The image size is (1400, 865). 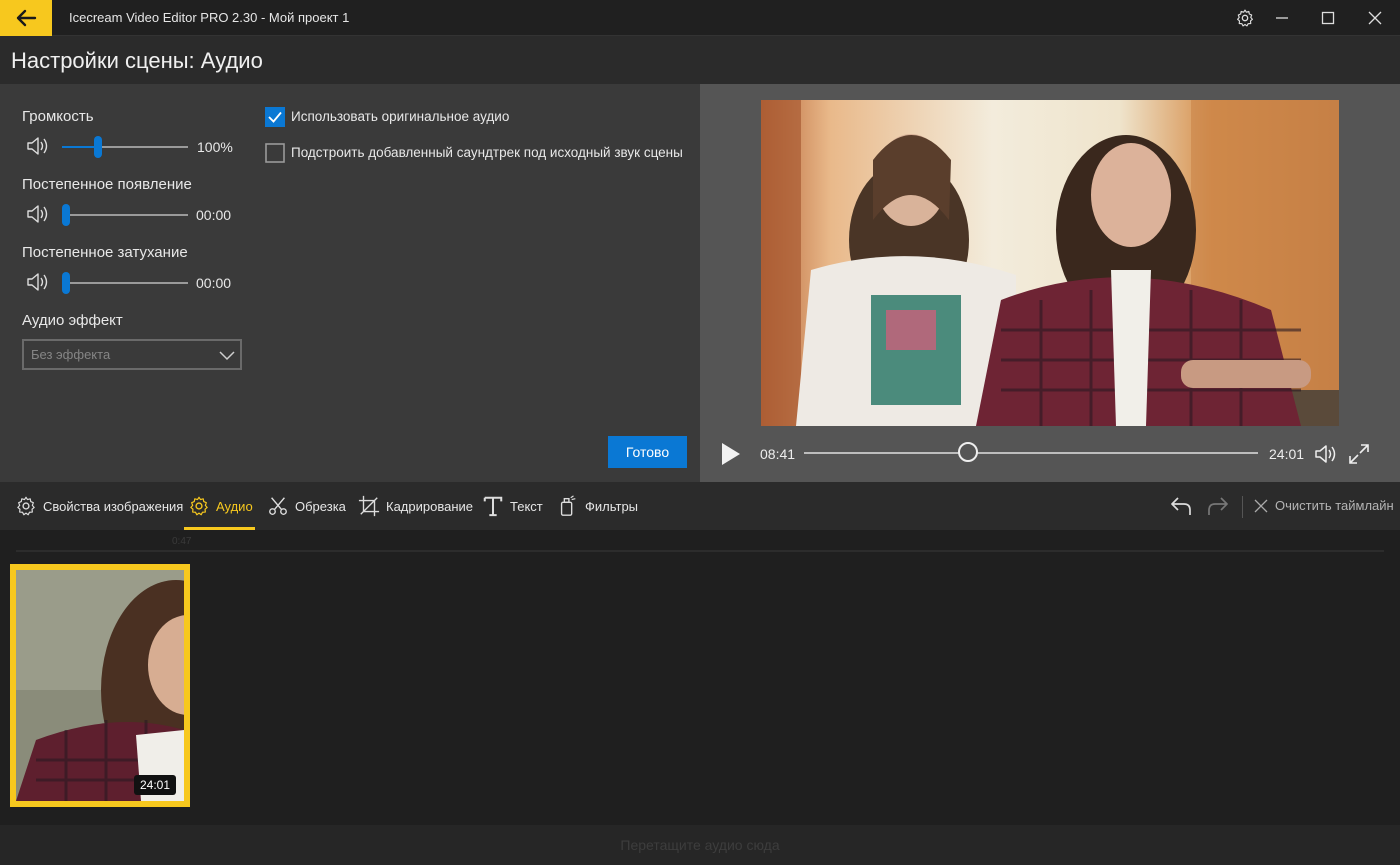 What do you see at coordinates (105, 252) in the screenshot?
I see `fade-out-label: Постепенное затухание` at bounding box center [105, 252].